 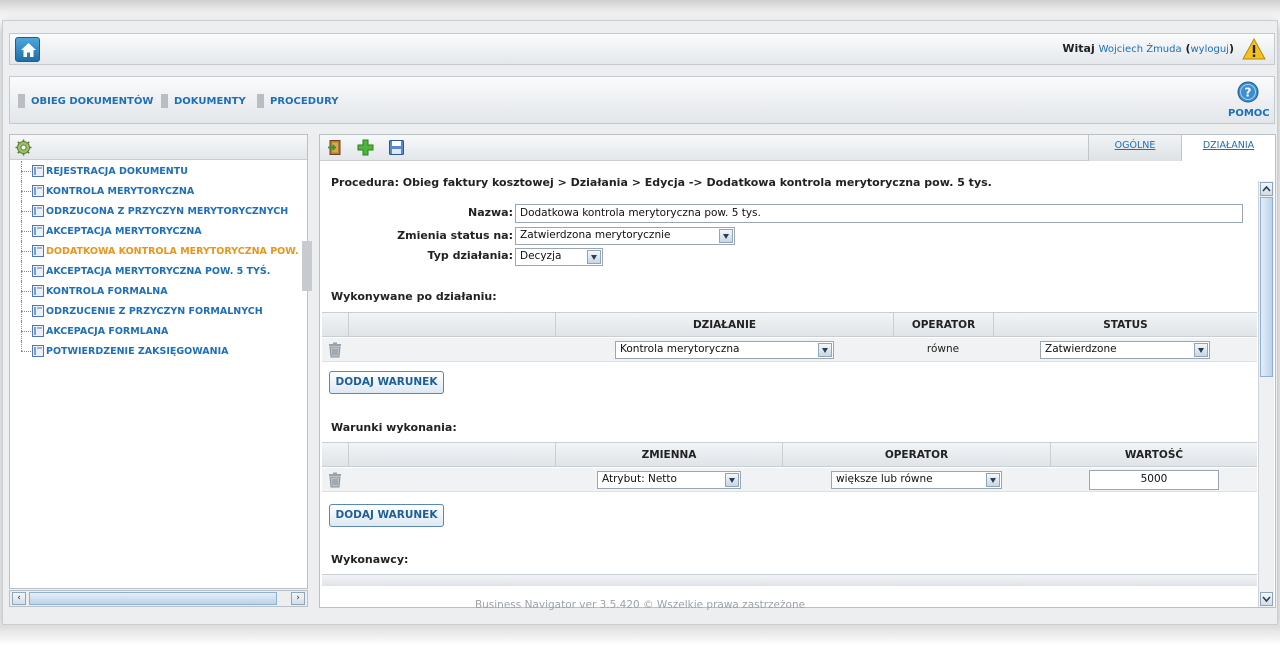 I want to click on panel-splitter-handle, so click(x=307, y=266).